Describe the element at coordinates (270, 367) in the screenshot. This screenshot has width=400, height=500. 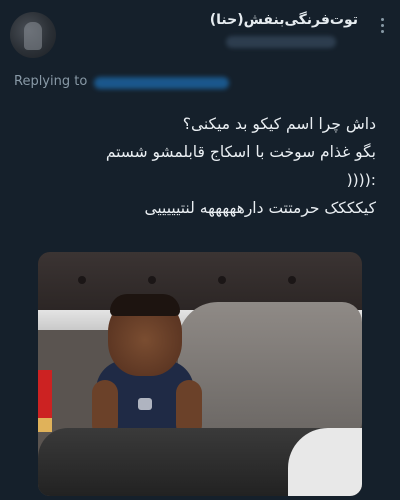
I see `photo-pillow` at that location.